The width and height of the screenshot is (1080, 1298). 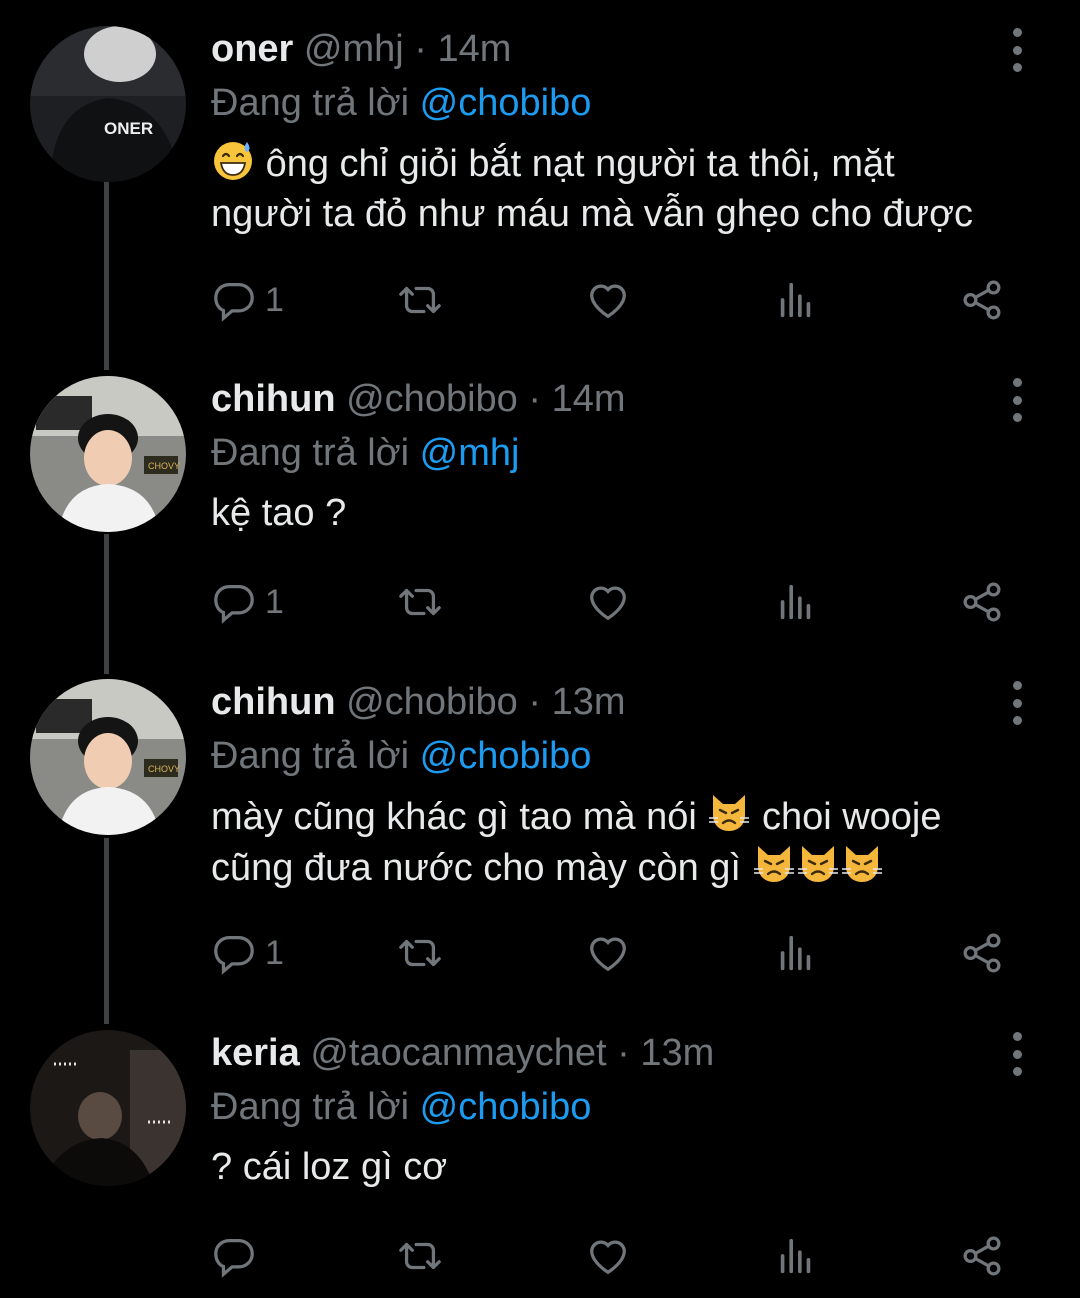 I want to click on avatar, so click(x=108, y=1108).